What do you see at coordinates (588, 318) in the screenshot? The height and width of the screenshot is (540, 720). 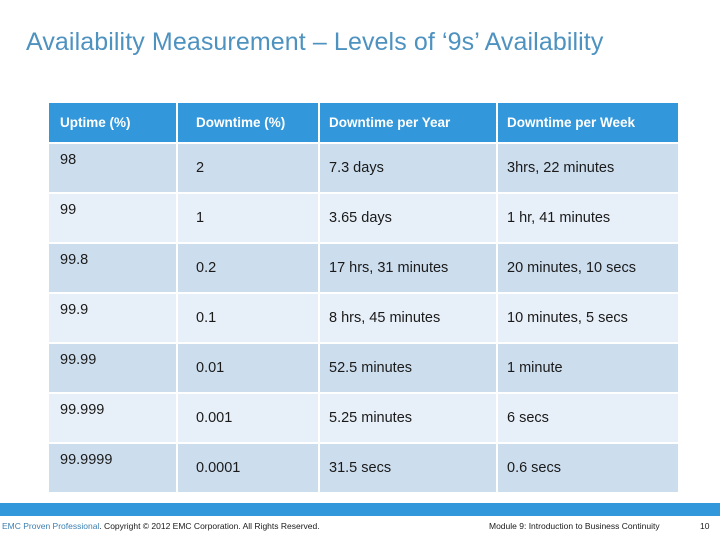 I see `cell-downtime-per-week: 10 minutes, 5 secs` at bounding box center [588, 318].